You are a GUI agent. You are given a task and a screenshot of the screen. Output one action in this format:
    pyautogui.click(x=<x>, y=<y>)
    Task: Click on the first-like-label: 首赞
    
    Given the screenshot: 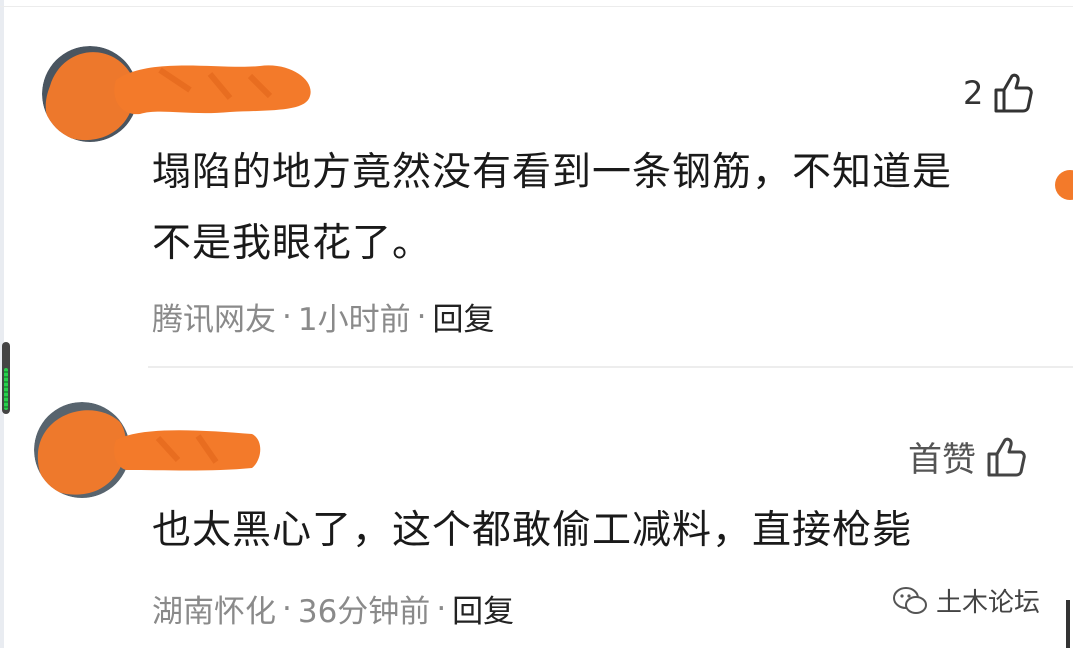 What is the action you would take?
    pyautogui.click(x=942, y=460)
    